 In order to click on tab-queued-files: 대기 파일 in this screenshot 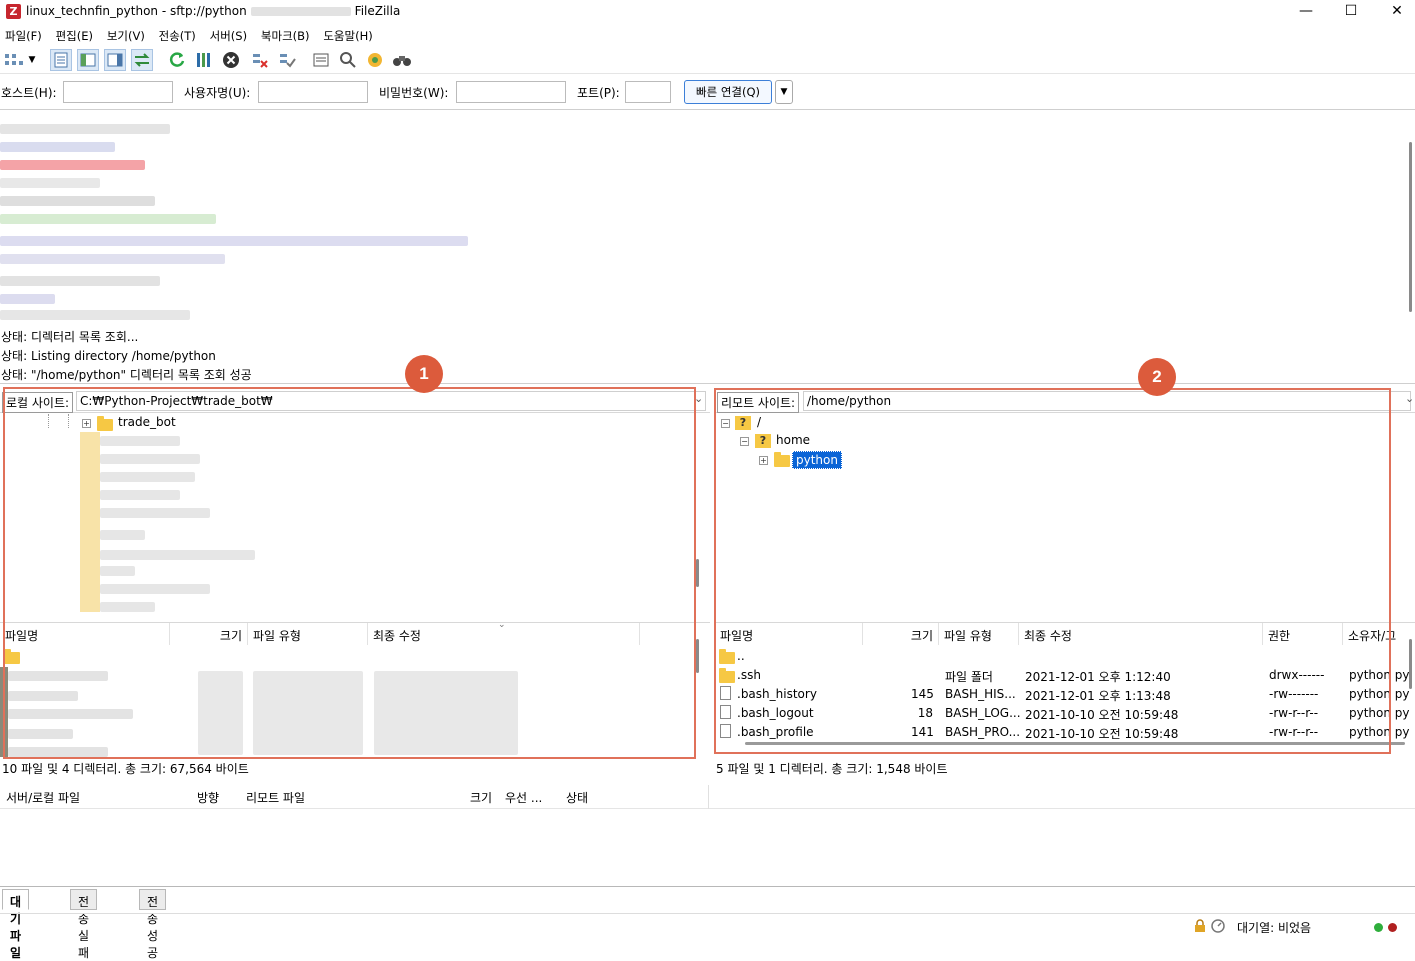, I will do `click(16, 924)`.